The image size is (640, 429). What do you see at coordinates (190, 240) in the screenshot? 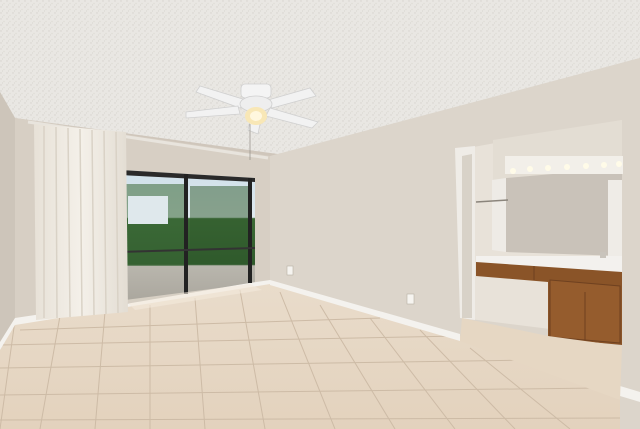
I see `sliding-glass-door` at bounding box center [190, 240].